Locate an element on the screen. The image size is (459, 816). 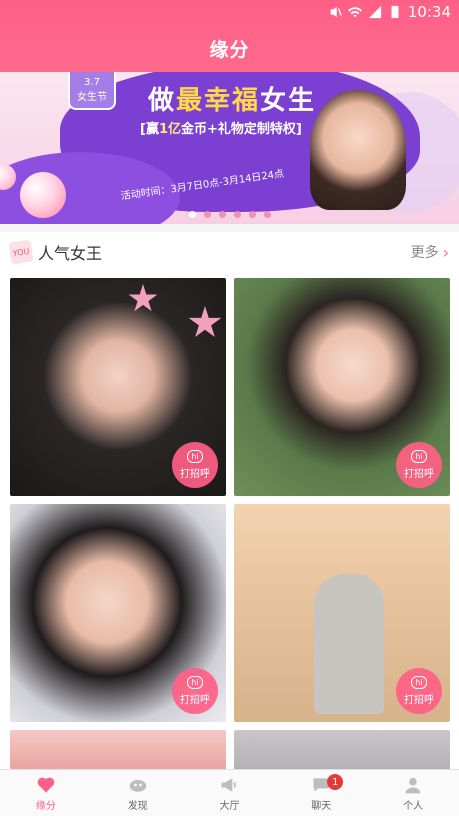
status-icons is located at coordinates (365, 12).